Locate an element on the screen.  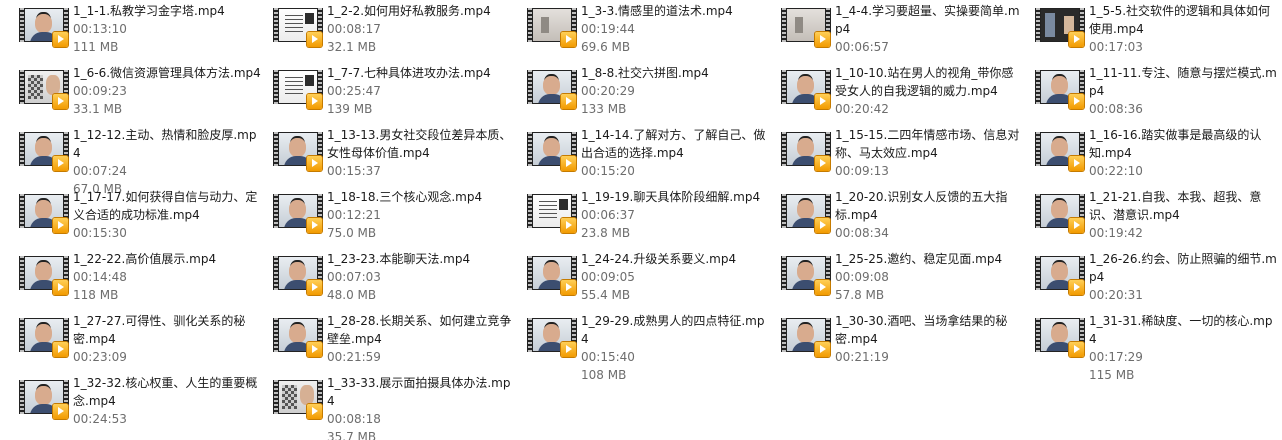
file-item: 1_22-22.高价值展示.mp4 00:14:48 118 MB is located at coordinates (129, 278).